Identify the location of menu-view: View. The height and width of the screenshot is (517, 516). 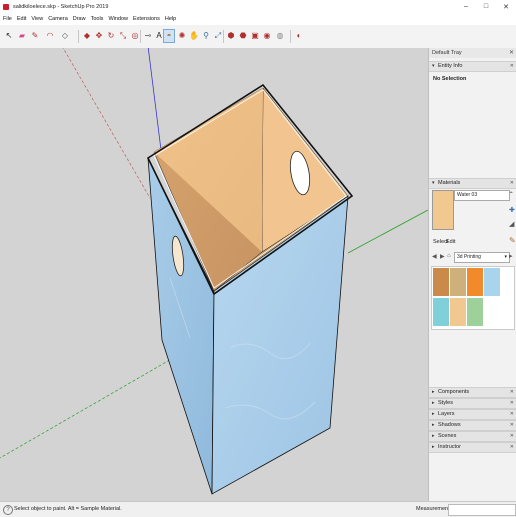
(37, 19).